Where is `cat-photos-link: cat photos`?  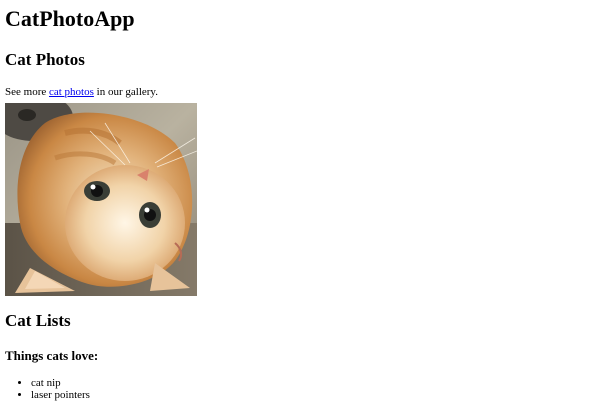 cat-photos-link: cat photos is located at coordinates (71, 92).